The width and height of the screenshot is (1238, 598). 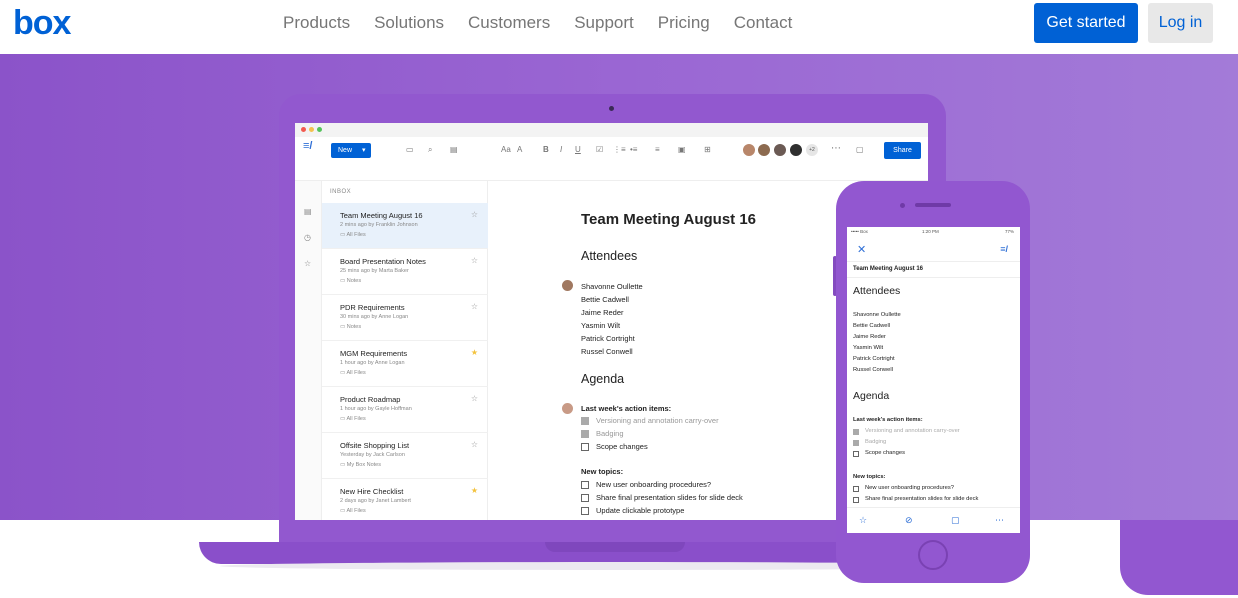 What do you see at coordinates (619, 149) in the screenshot?
I see `numbered-list-icon: ⋮≡` at bounding box center [619, 149].